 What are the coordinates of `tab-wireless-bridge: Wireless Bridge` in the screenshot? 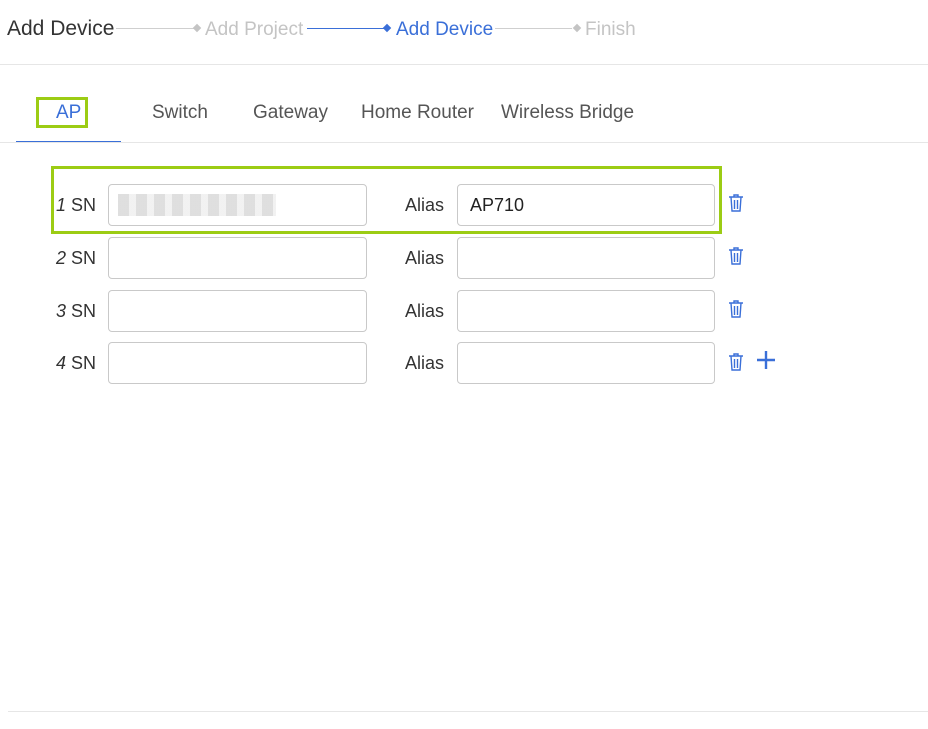 It's located at (567, 113).